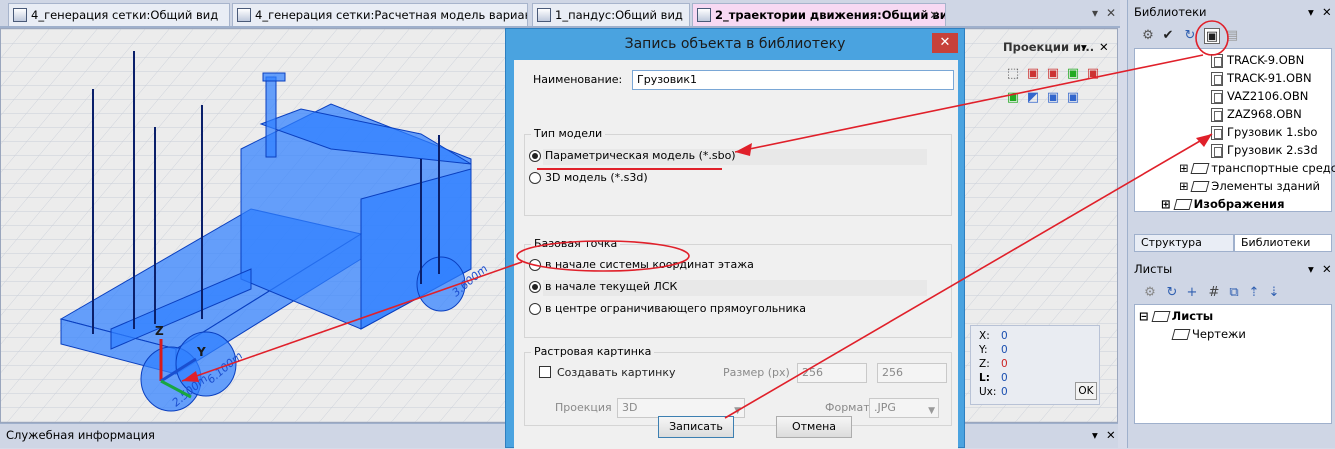 This screenshot has width=1335, height=449. What do you see at coordinates (1212, 38) in the screenshot?
I see `annotation-circle` at bounding box center [1212, 38].